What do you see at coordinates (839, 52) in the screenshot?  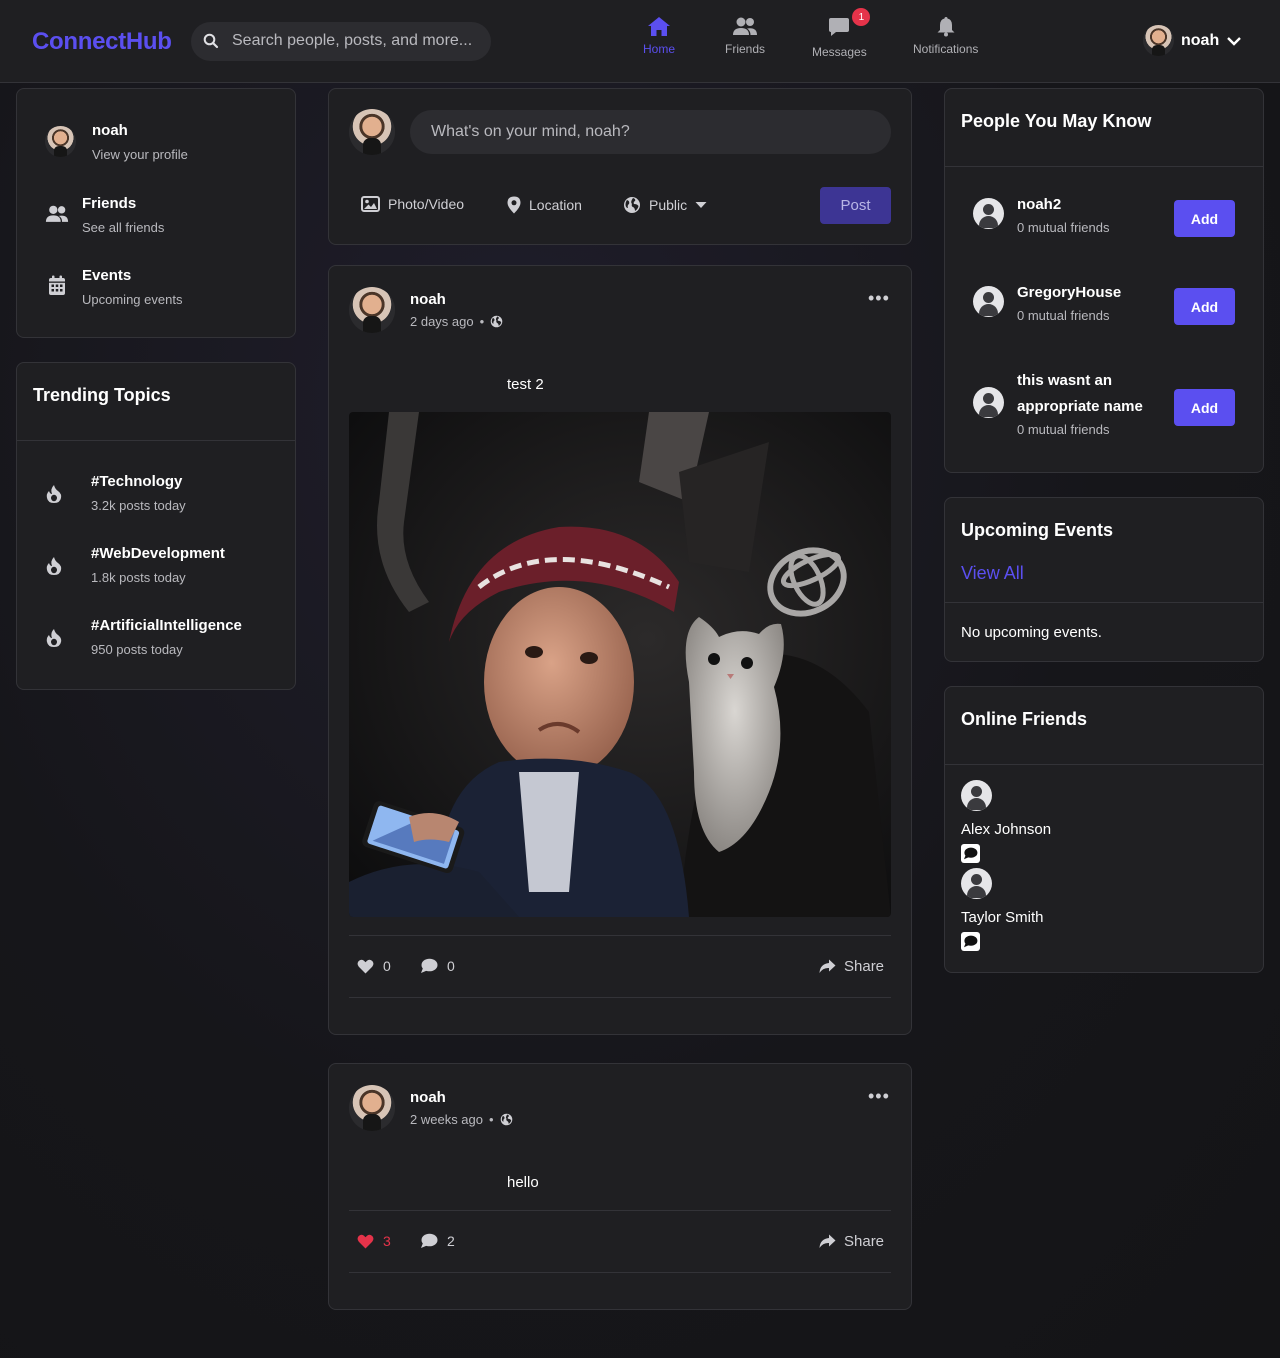 I see `nav-messages-label: Messages` at bounding box center [839, 52].